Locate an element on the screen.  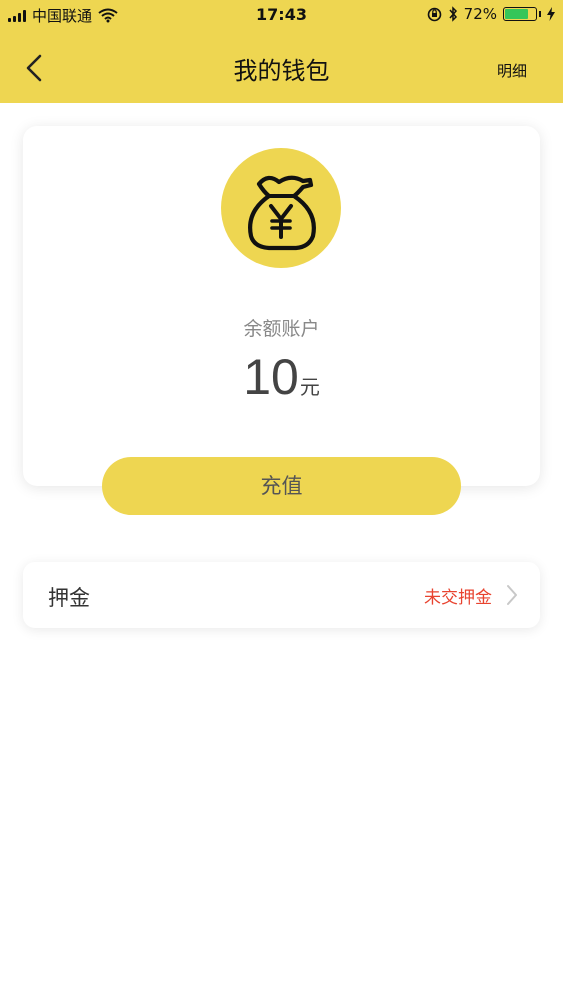
chevron-right-icon is located at coordinates (512, 595).